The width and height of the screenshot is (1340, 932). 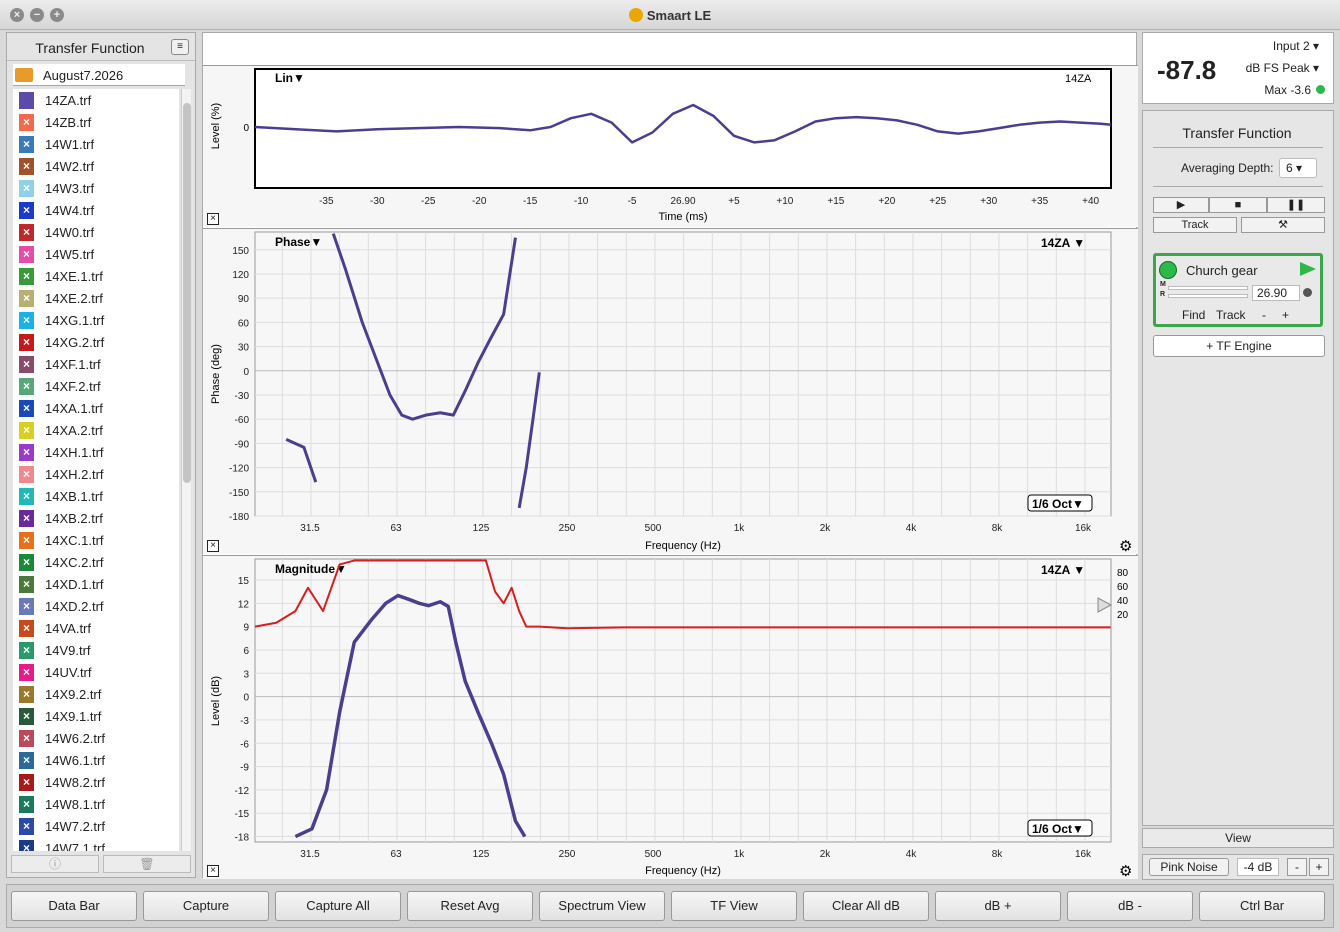 What do you see at coordinates (96, 452) in the screenshot?
I see `file-item: × 14XH.1.trf` at bounding box center [96, 452].